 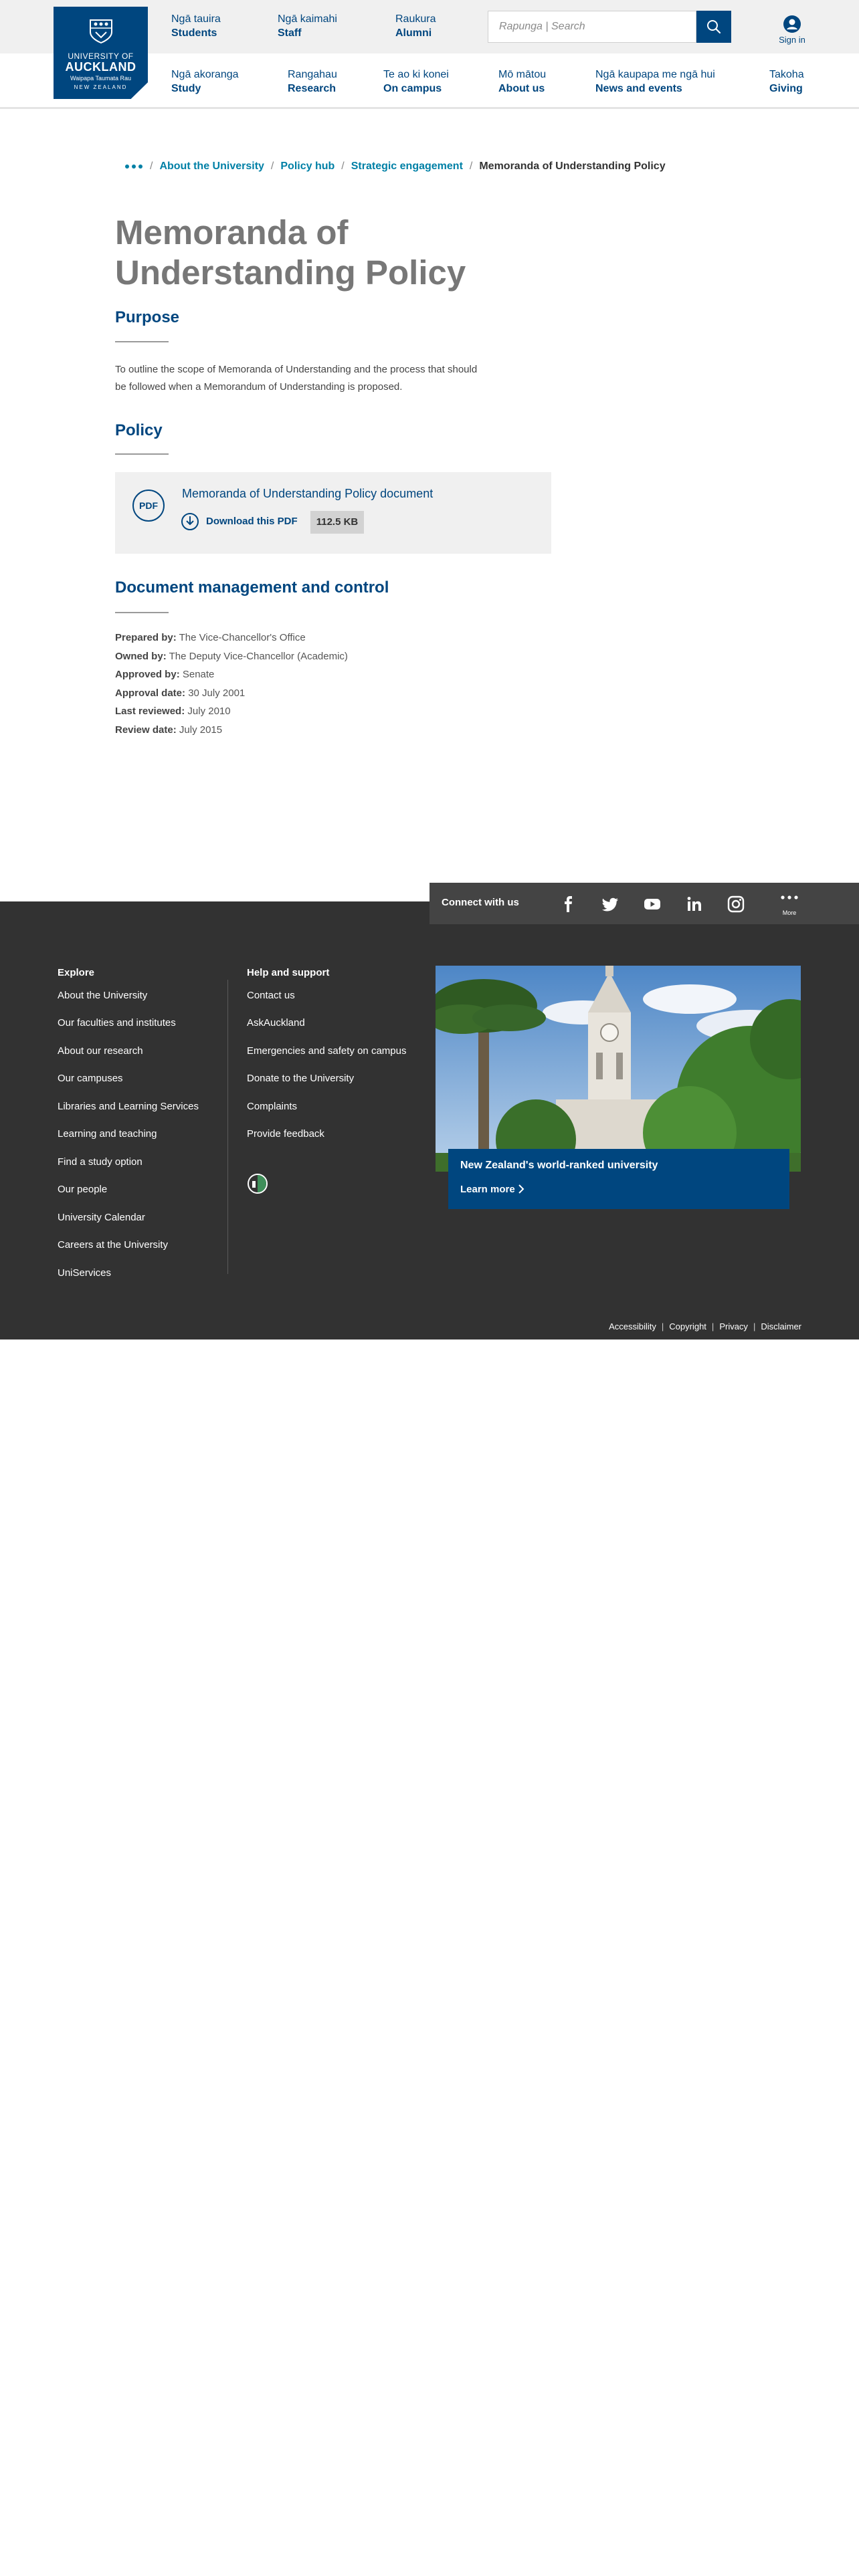 I want to click on nav-english-label: Giving, so click(x=786, y=89).